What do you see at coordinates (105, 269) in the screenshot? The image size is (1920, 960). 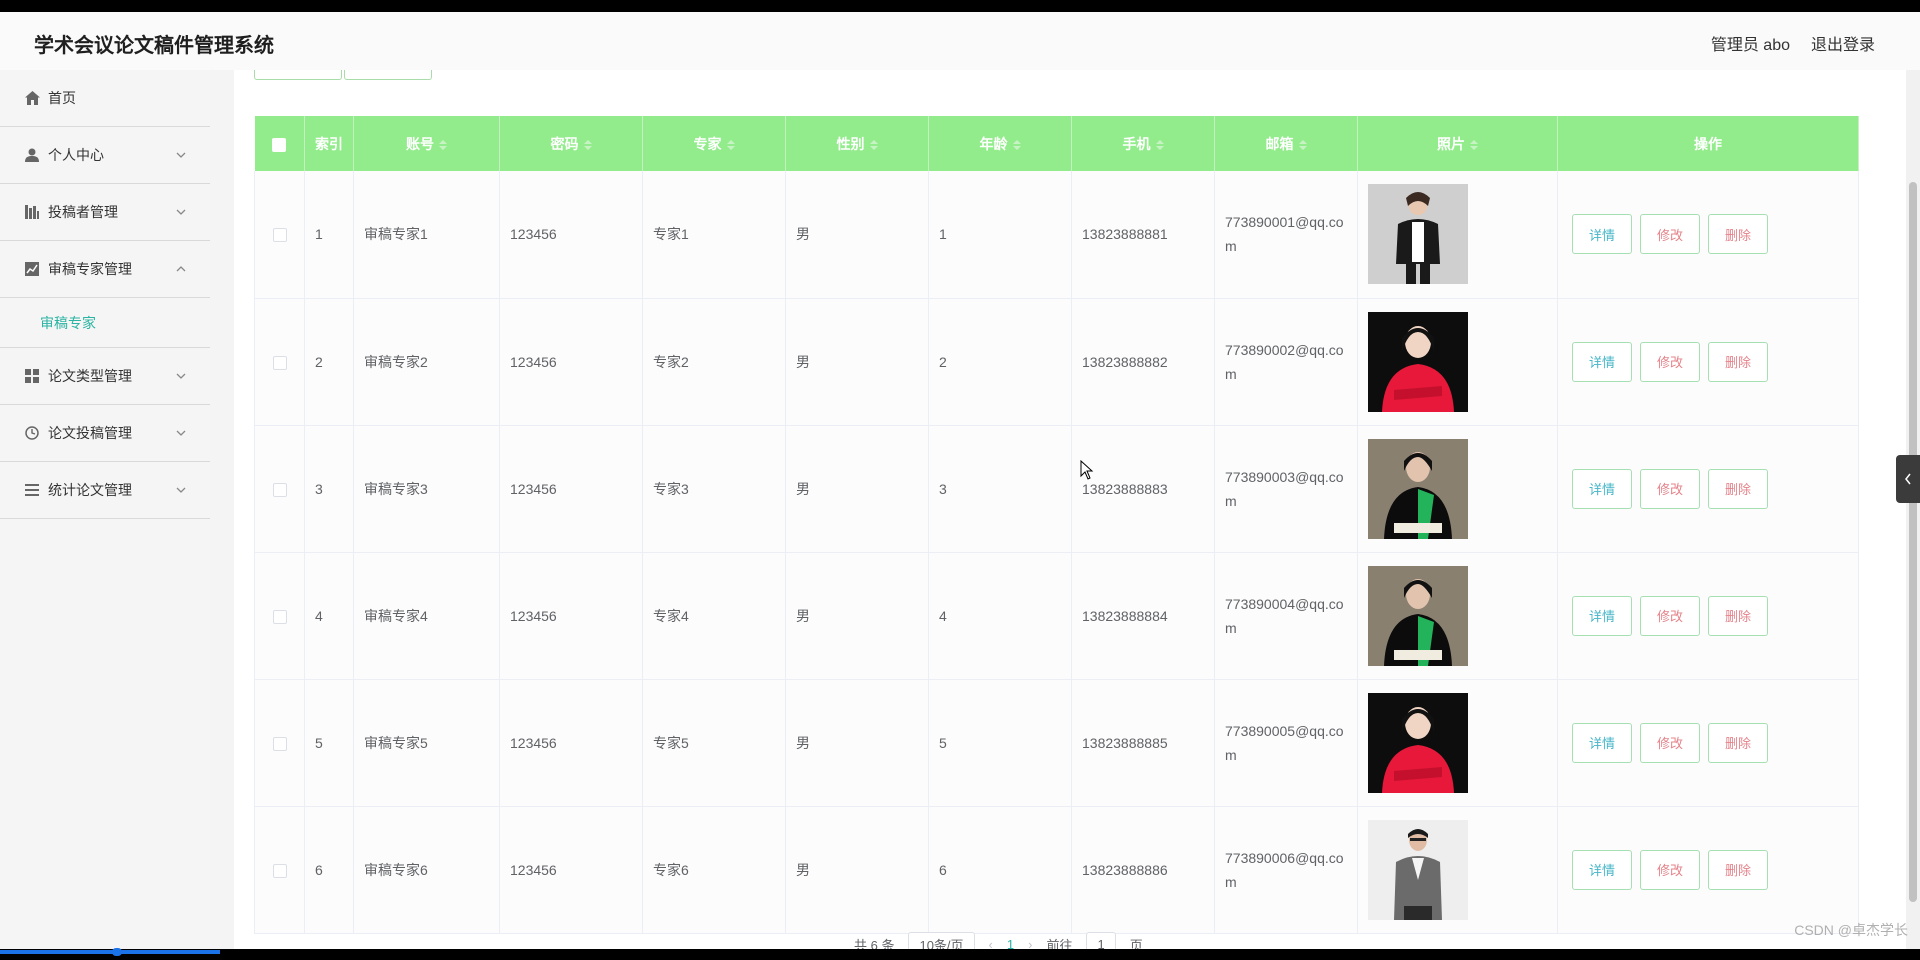 I see `sidebar-item-reviewers: 审稿专家管理` at bounding box center [105, 269].